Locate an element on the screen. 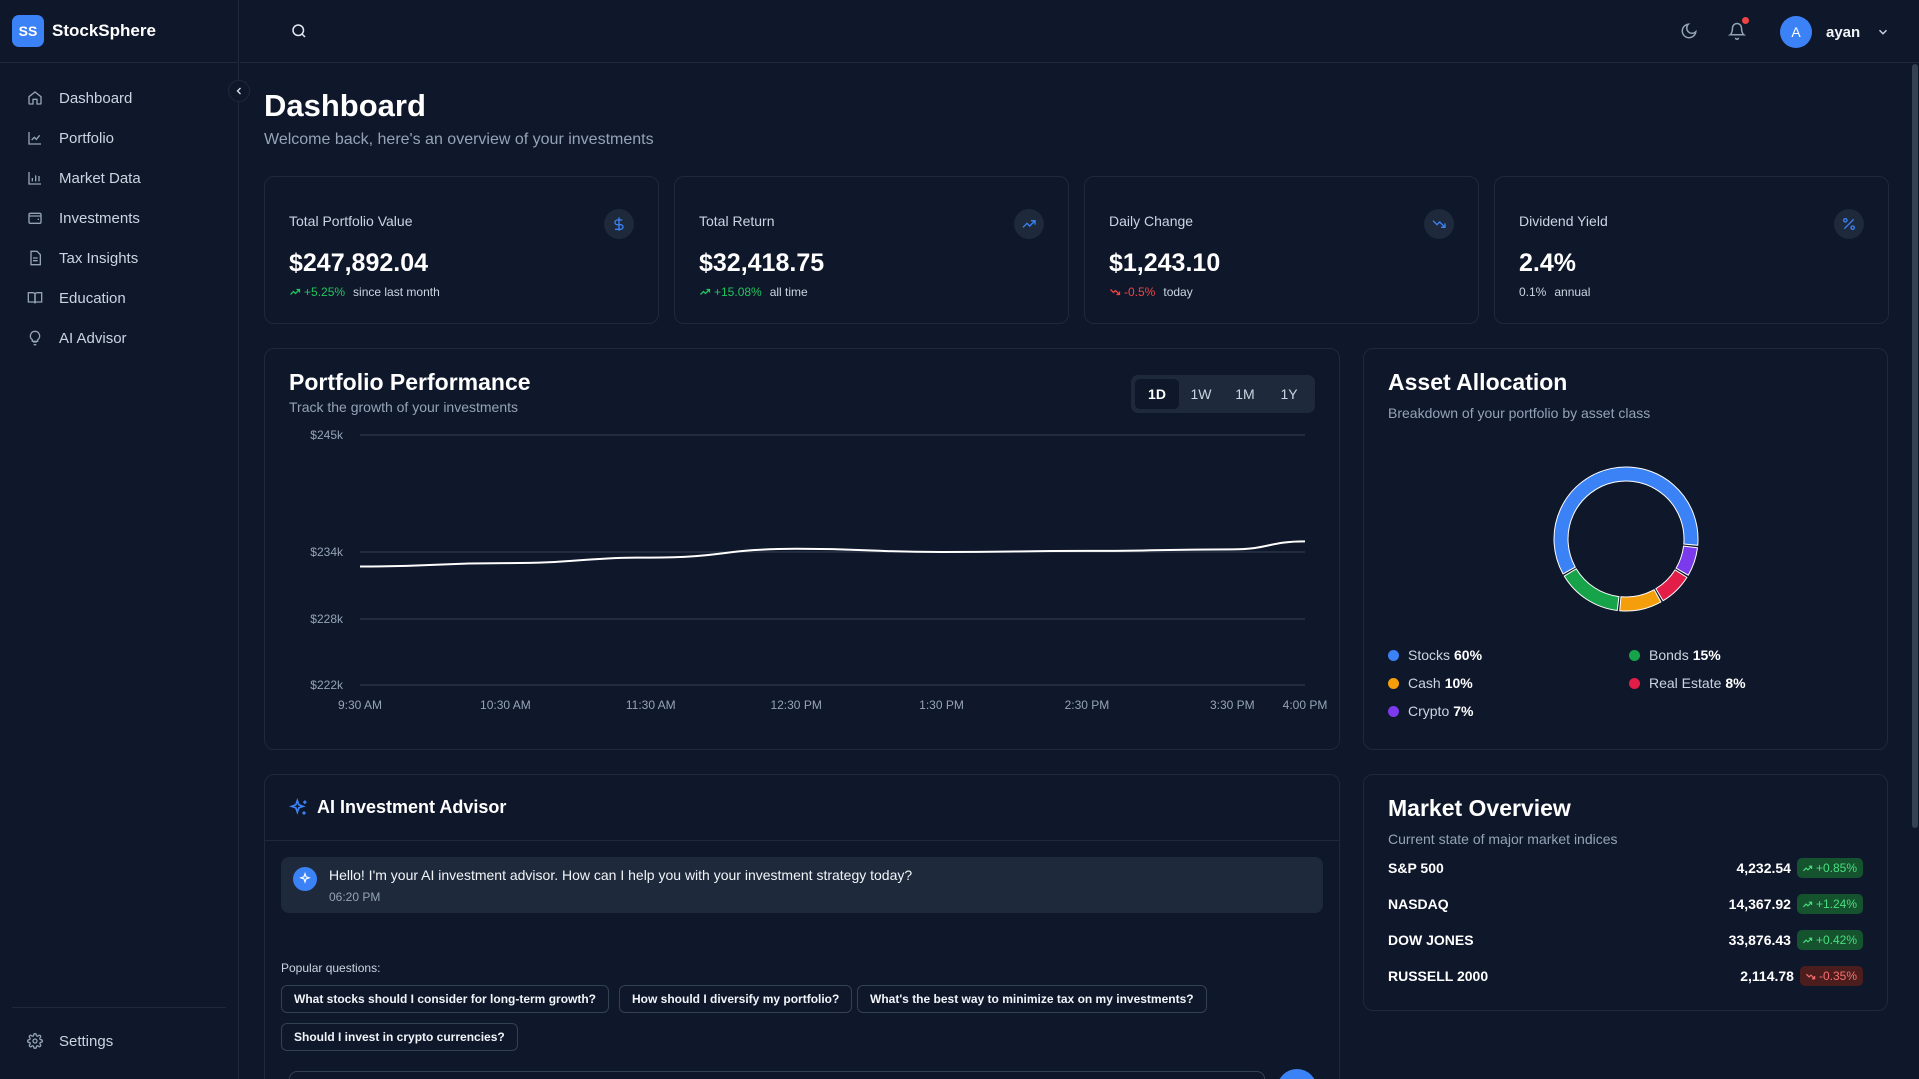 Image resolution: width=1919 pixels, height=1079 pixels. donut-slice-bonds is located at coordinates (1591, 590).